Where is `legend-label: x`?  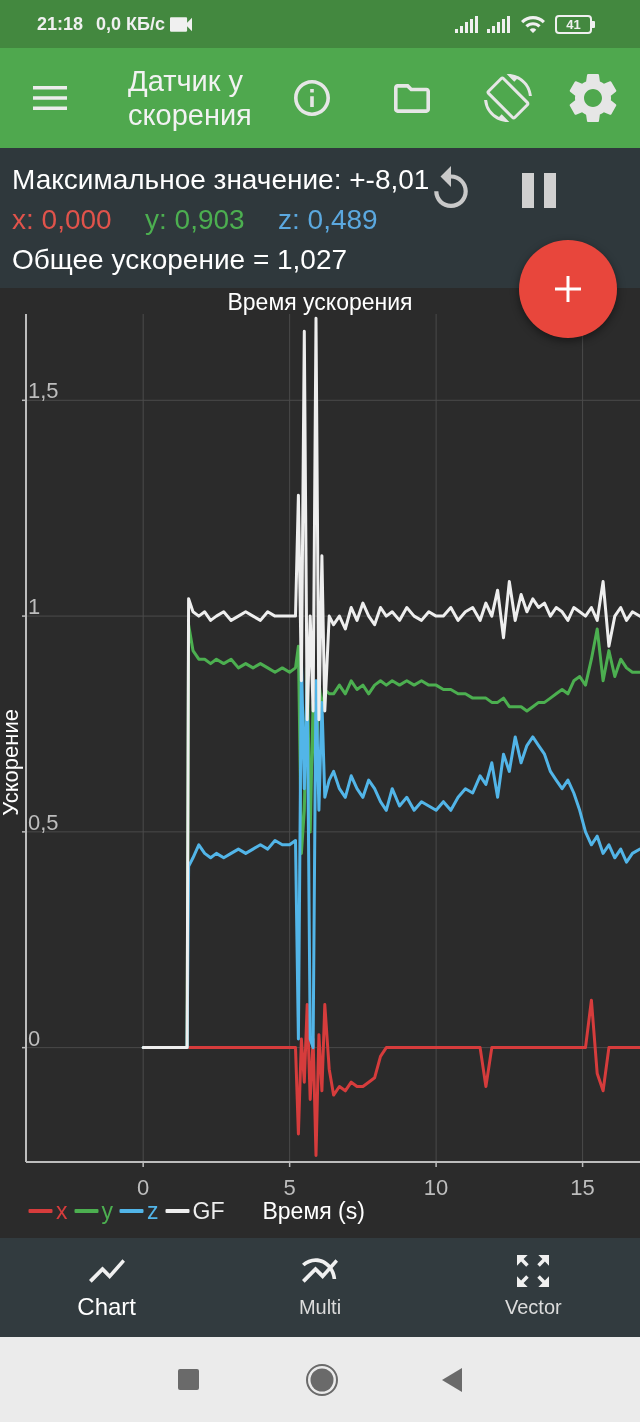 legend-label: x is located at coordinates (62, 1211).